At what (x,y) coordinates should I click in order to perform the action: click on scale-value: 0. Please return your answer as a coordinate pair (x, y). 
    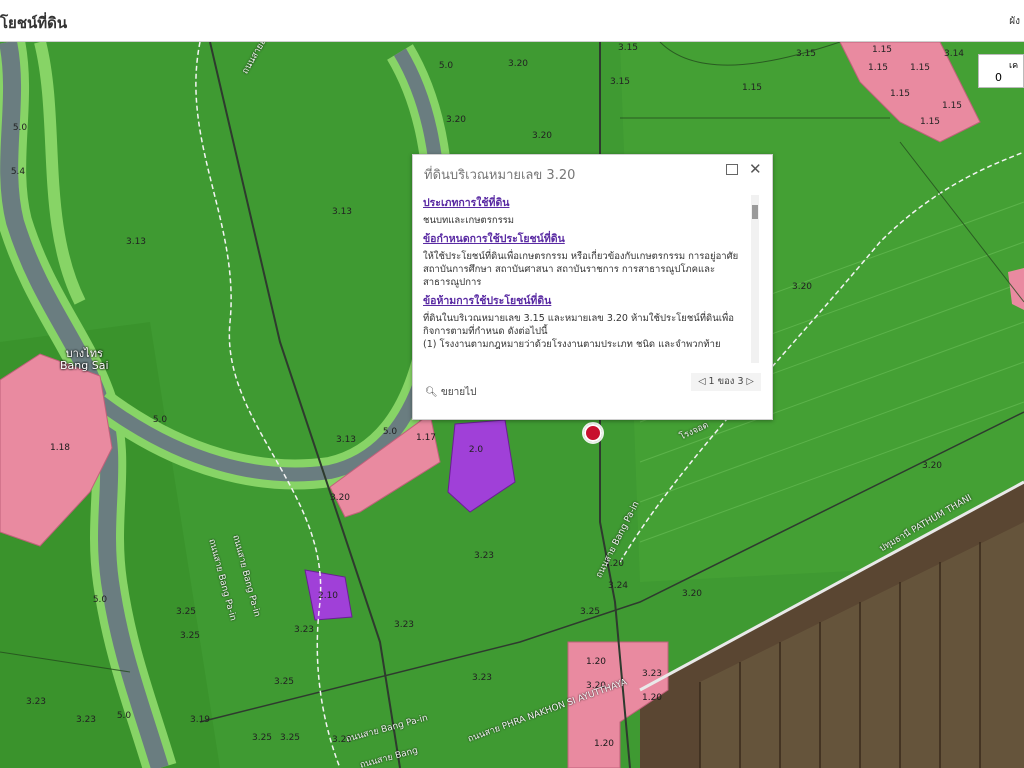
    Looking at the image, I should click on (998, 77).